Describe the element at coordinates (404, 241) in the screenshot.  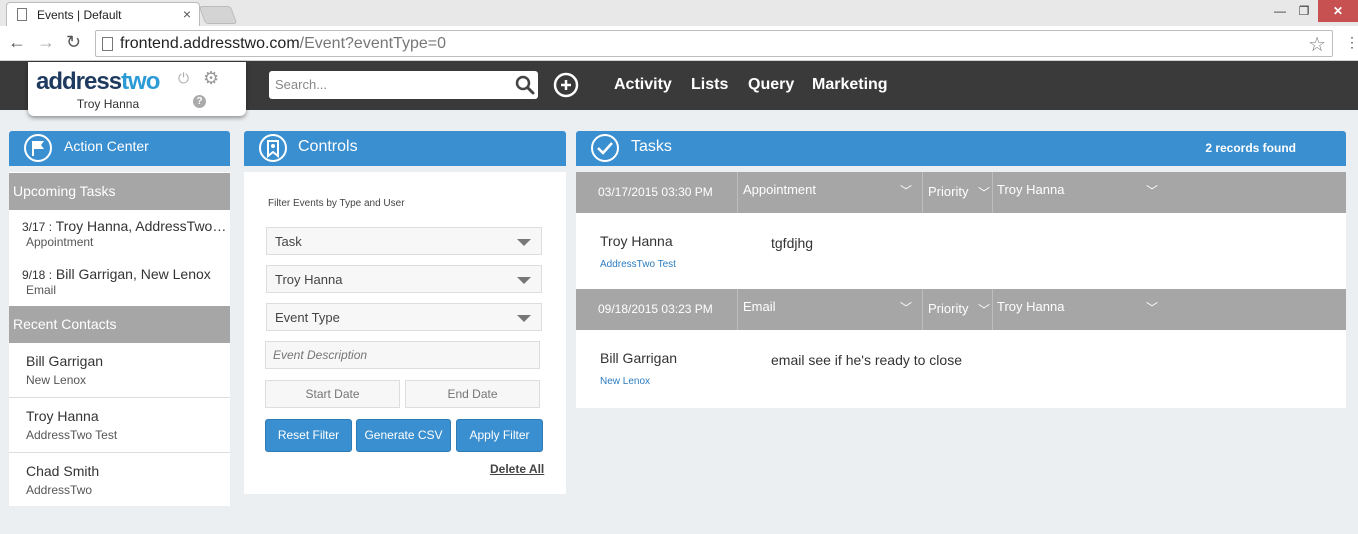
I see `type-select: Task` at that location.